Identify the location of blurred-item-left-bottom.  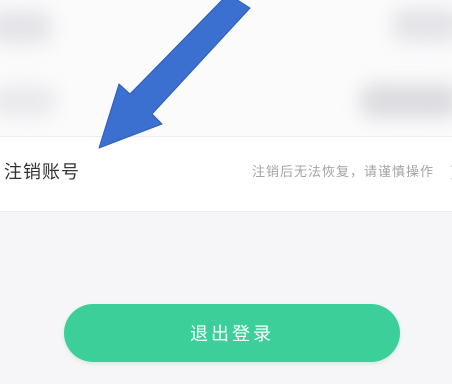
(28, 101).